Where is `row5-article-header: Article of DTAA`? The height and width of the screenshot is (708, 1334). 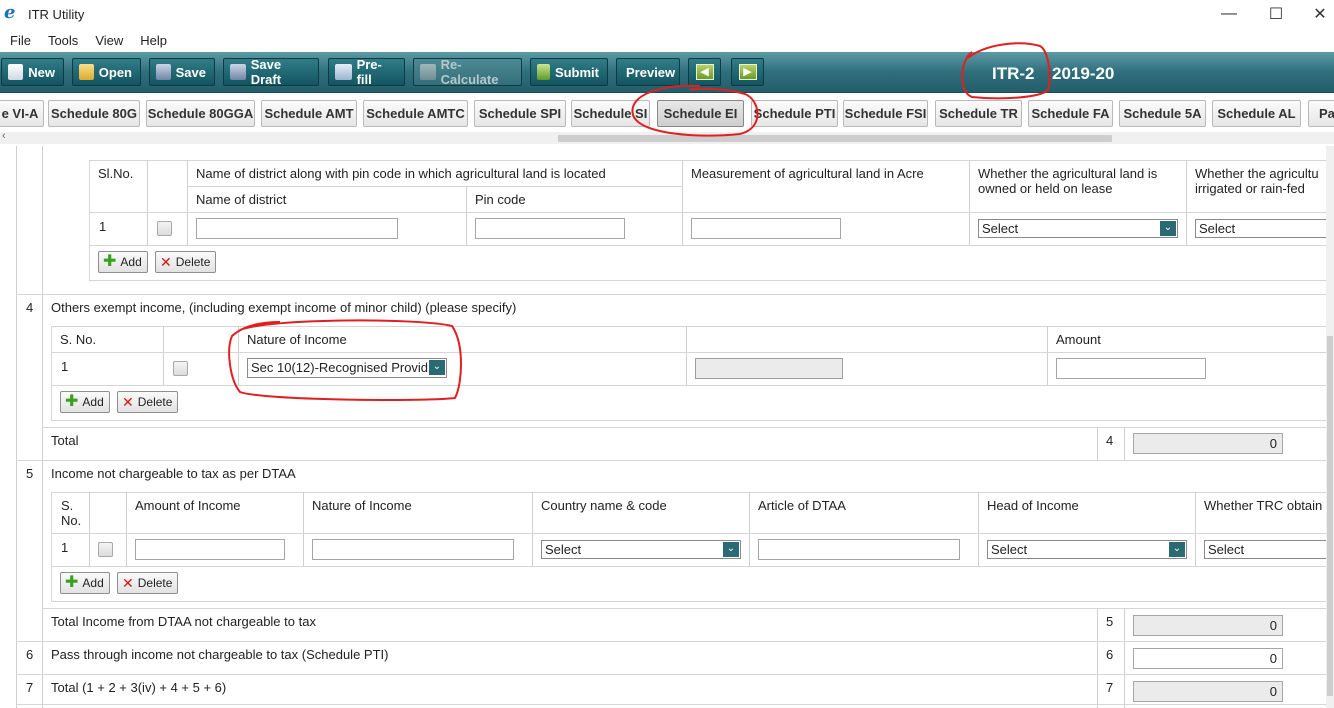 row5-article-header: Article of DTAA is located at coordinates (802, 505).